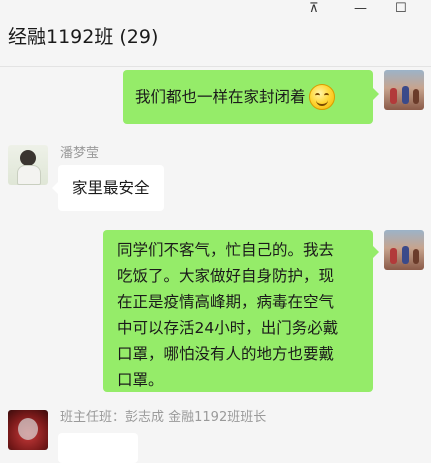 This screenshot has width=431, height=463. Describe the element at coordinates (140, 380) in the screenshot. I see `message-line: 口罩。` at that location.